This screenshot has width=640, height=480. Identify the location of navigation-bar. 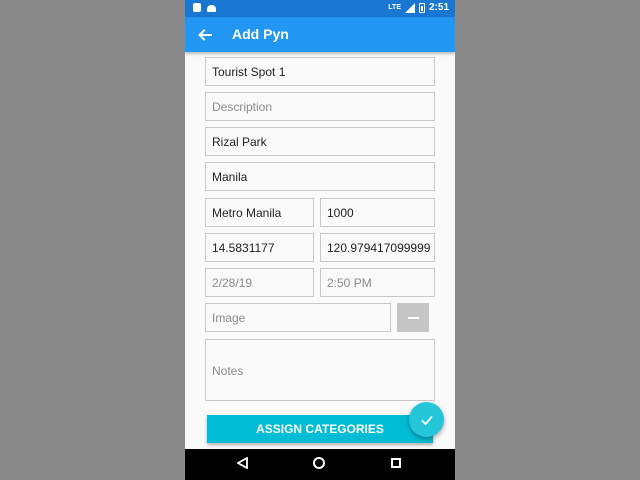
(320, 464).